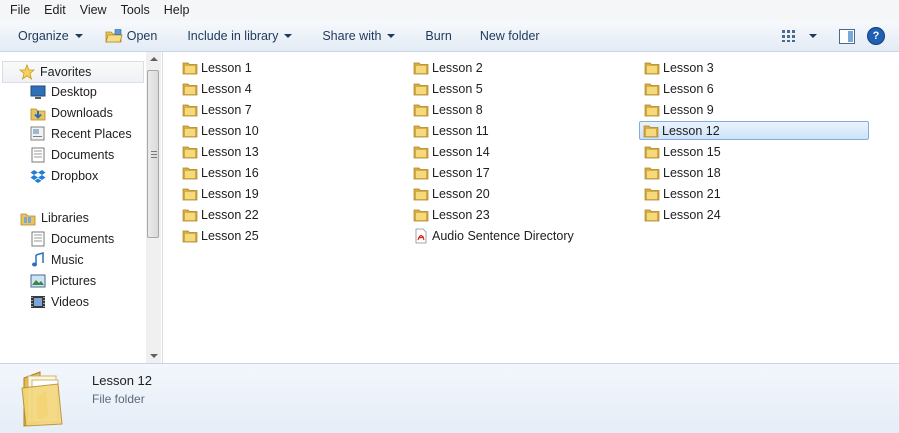  Describe the element at coordinates (692, 214) in the screenshot. I see `file-item-label: Lesson 24` at that location.